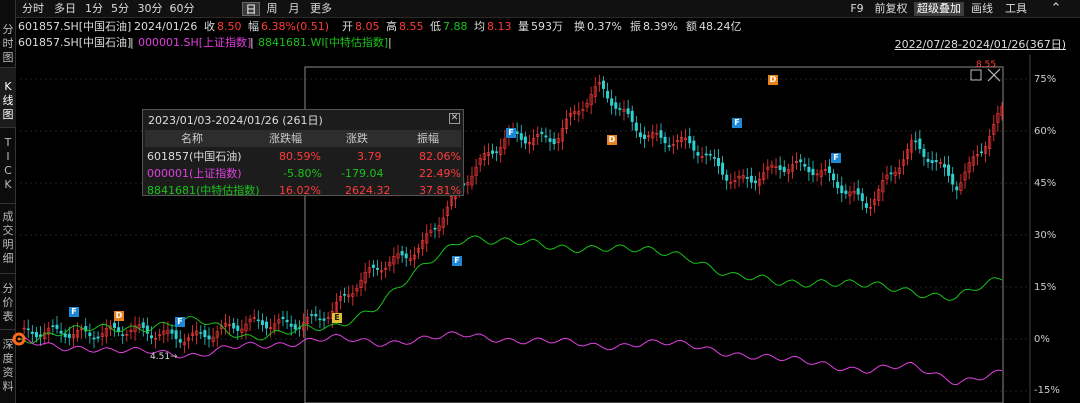 The height and width of the screenshot is (403, 1080). I want to click on popup-row: 000001(上证指数) -5.80% -179.04 22.49%, so click(303, 173).